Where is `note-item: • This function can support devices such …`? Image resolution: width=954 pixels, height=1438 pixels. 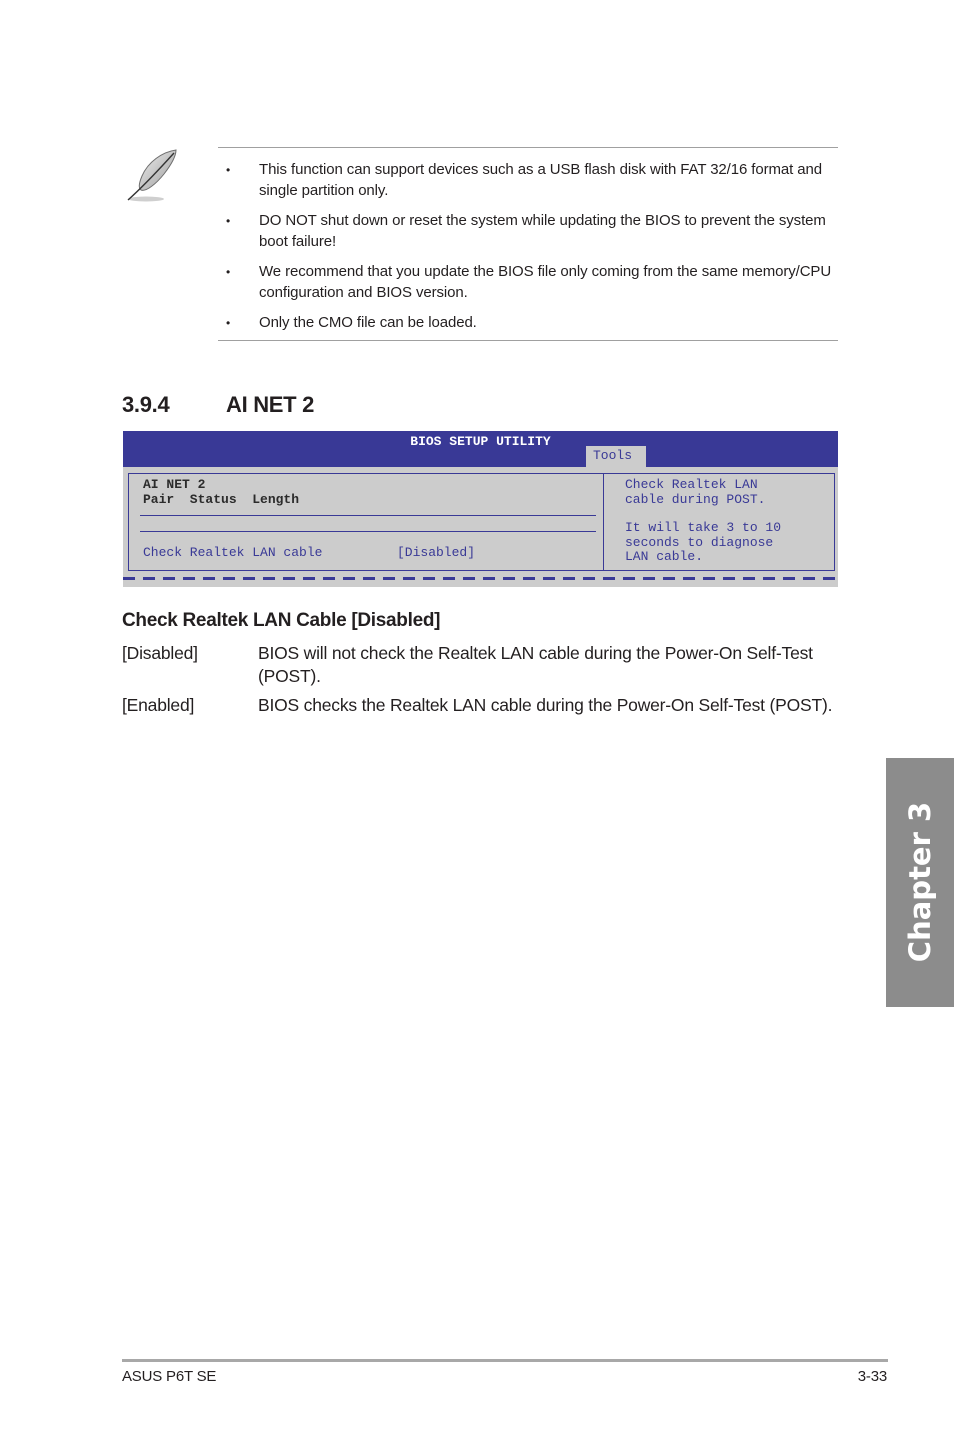 note-item: • This function can support devices such … is located at coordinates (524, 180).